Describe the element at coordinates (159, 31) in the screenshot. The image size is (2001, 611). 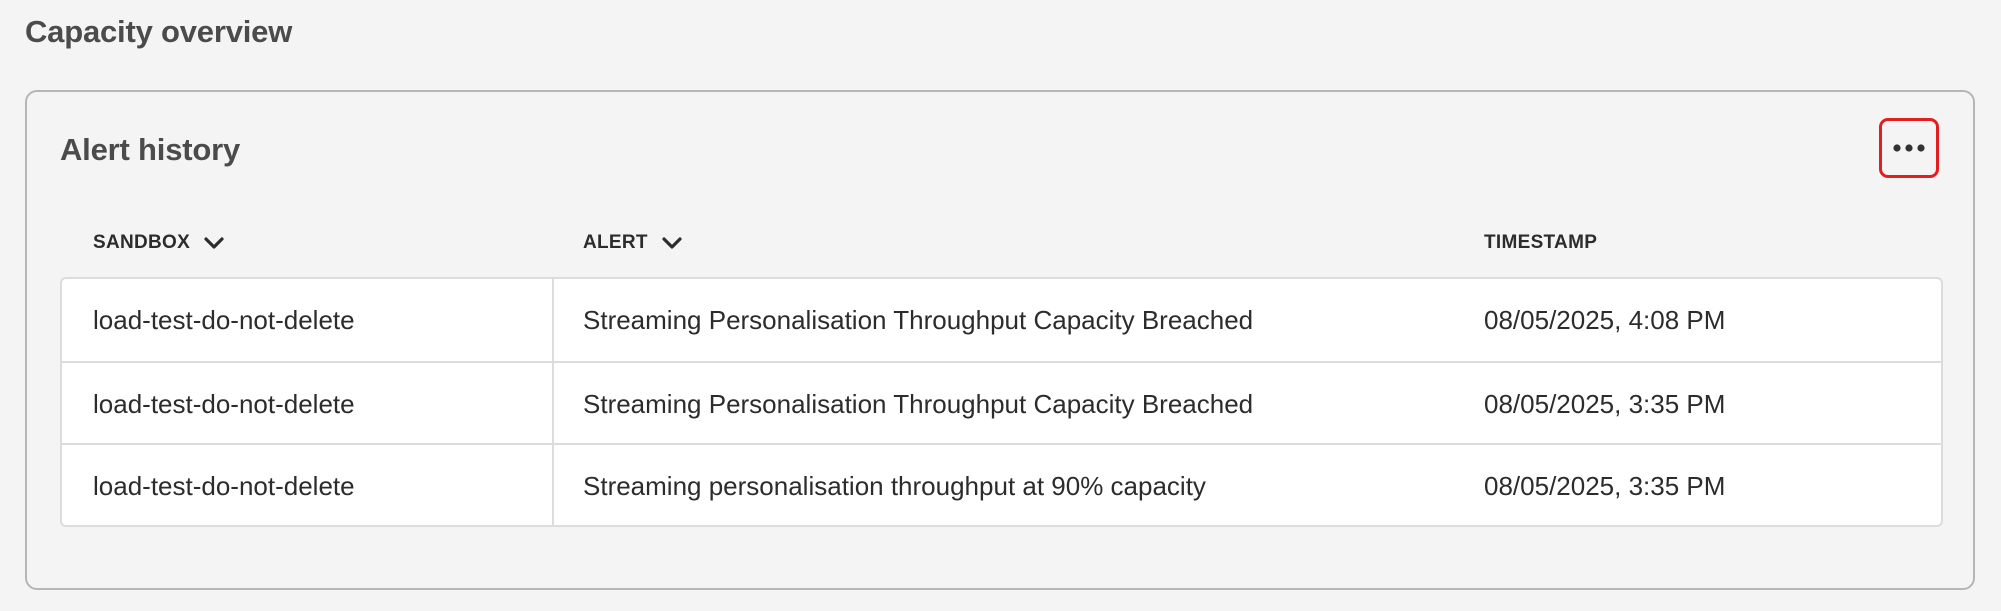
I see `page-title: Capacity overview` at that location.